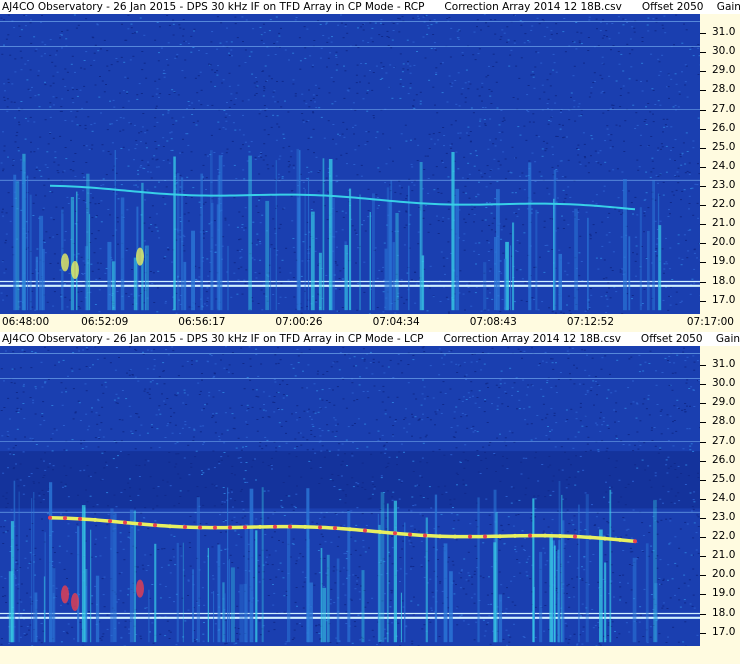 The image size is (740, 664). I want to click on x-tick-label: 07:00:26, so click(299, 322).